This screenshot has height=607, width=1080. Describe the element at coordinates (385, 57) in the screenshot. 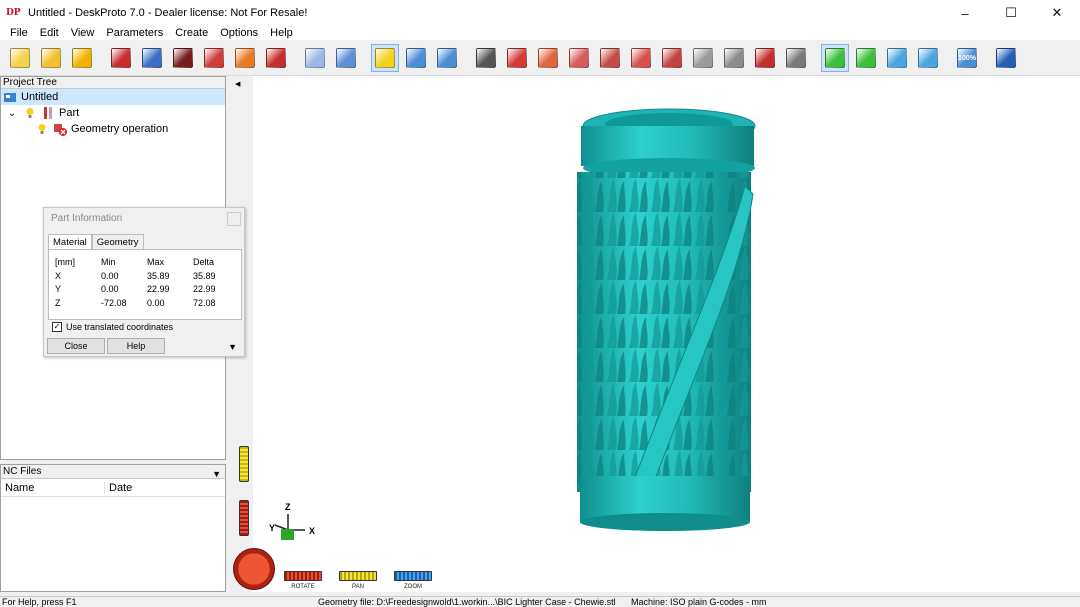

I see `info-button` at that location.